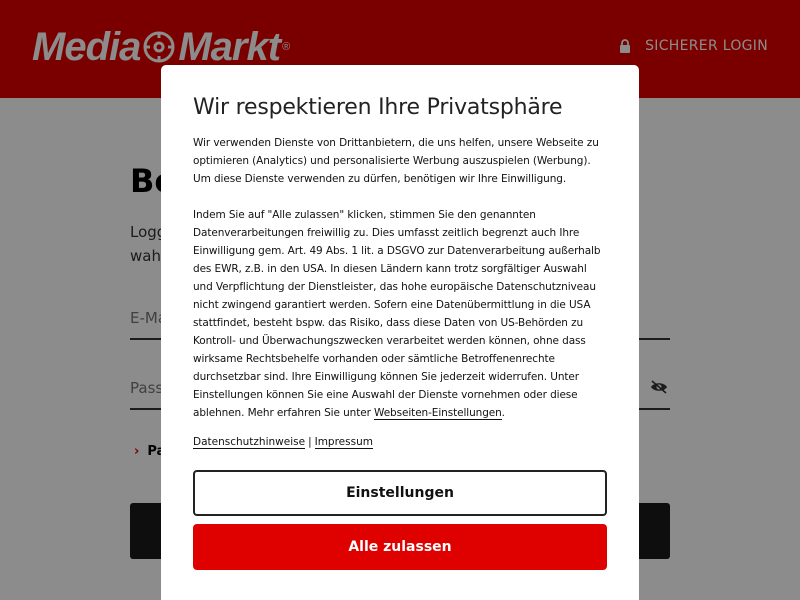 The width and height of the screenshot is (800, 600). I want to click on privacy-notice-link: Datenschutzhinweise, so click(249, 442).